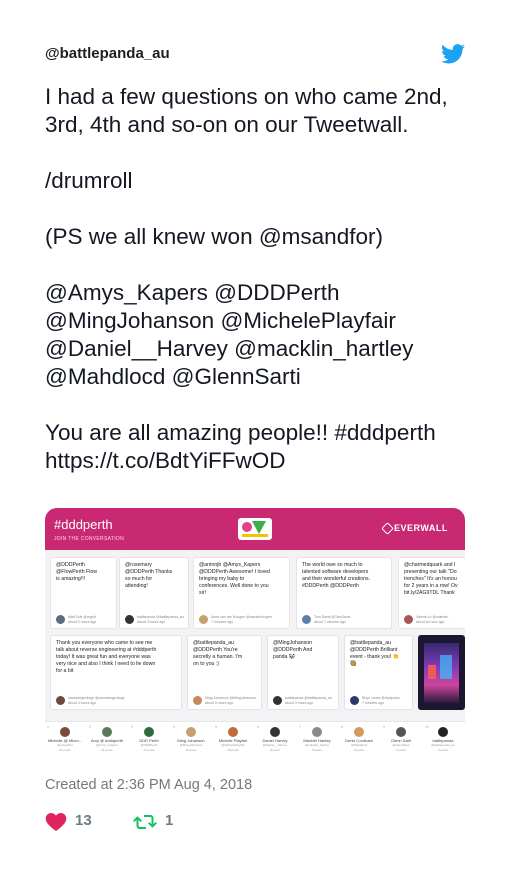 Image resolution: width=510 pixels, height=877 pixels. What do you see at coordinates (106, 738) in the screenshot?
I see `leaderboard-entry: 2 Amy @ #dddperth @Amys_Kapers 21 posts` at bounding box center [106, 738].